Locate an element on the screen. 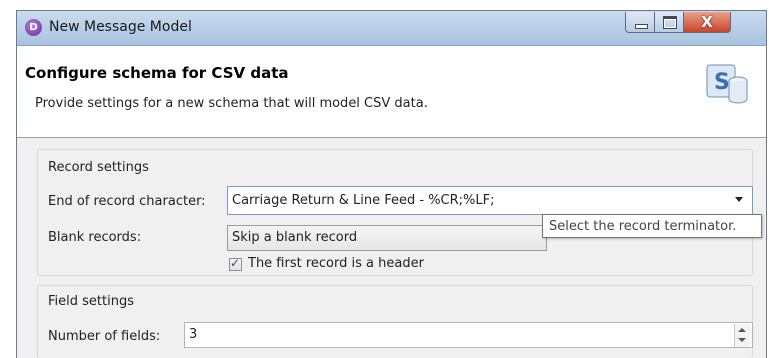  record-settings-label: Record settings is located at coordinates (98, 167).